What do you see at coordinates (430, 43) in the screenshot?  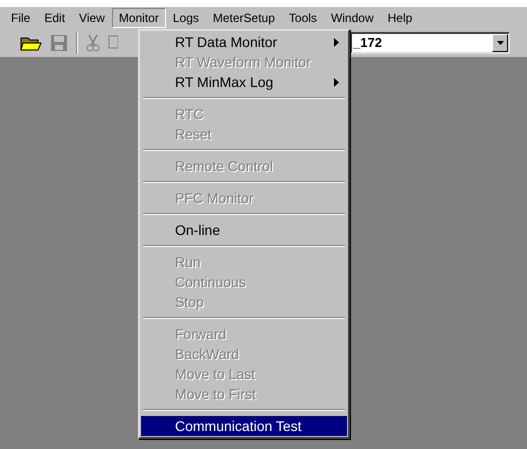 I see `combo-box: _172` at bounding box center [430, 43].